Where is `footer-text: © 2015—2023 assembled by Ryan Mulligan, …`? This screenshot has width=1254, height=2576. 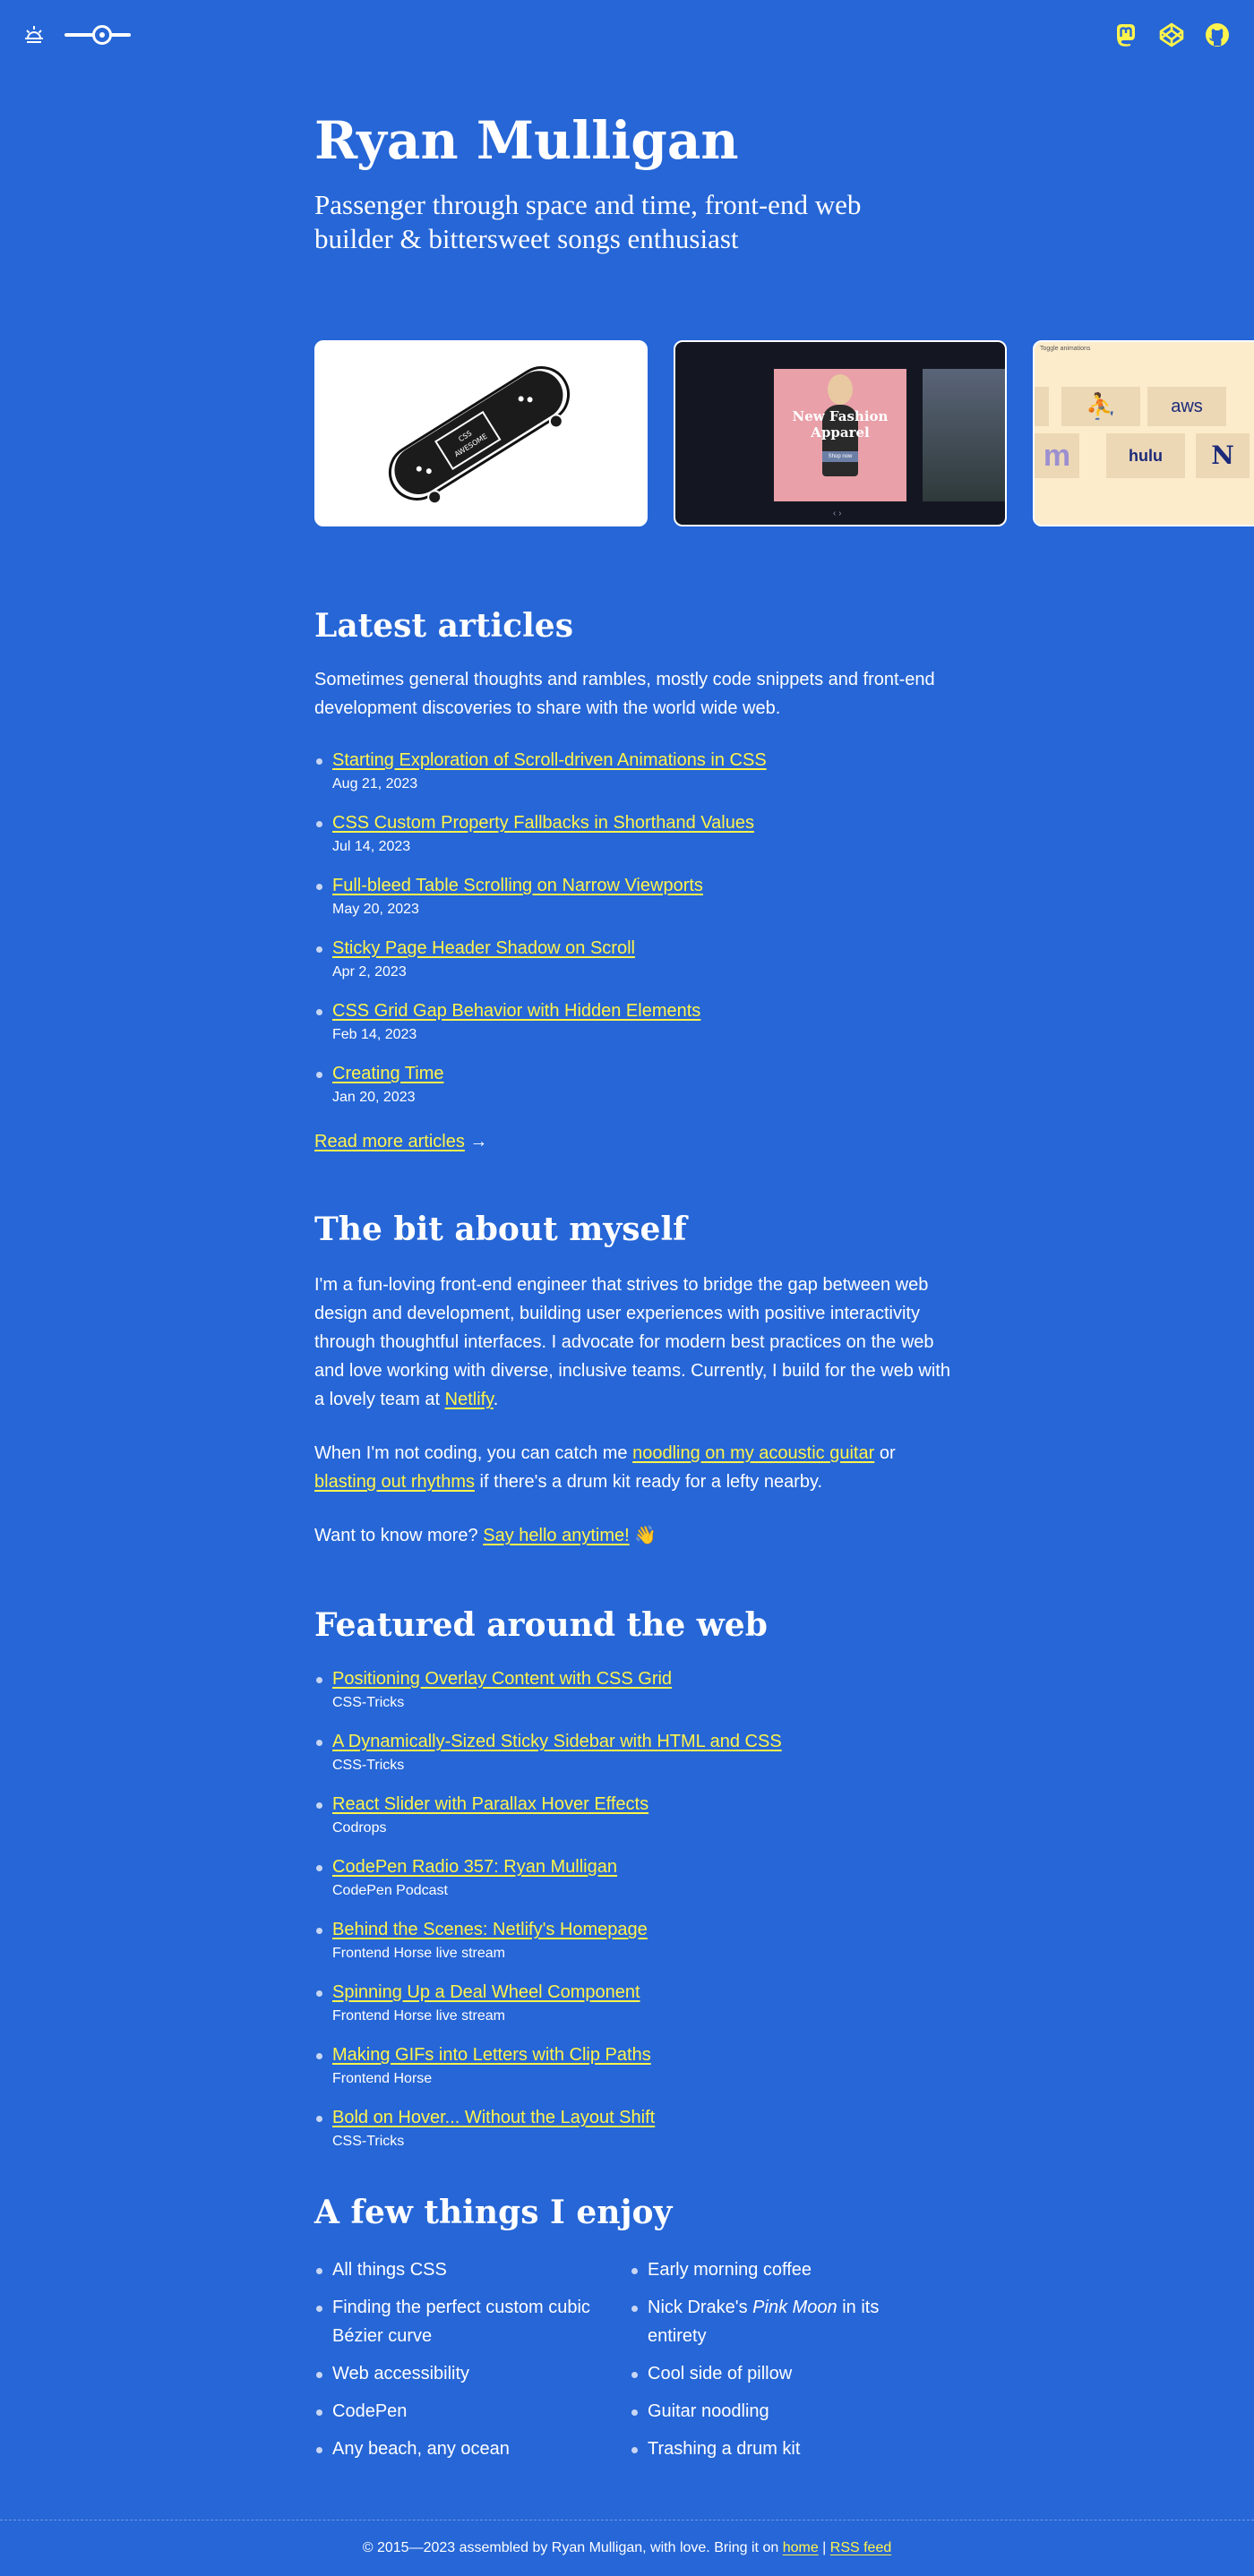 footer-text: © 2015—2023 assembled by Ryan Mulligan, … is located at coordinates (572, 2548).